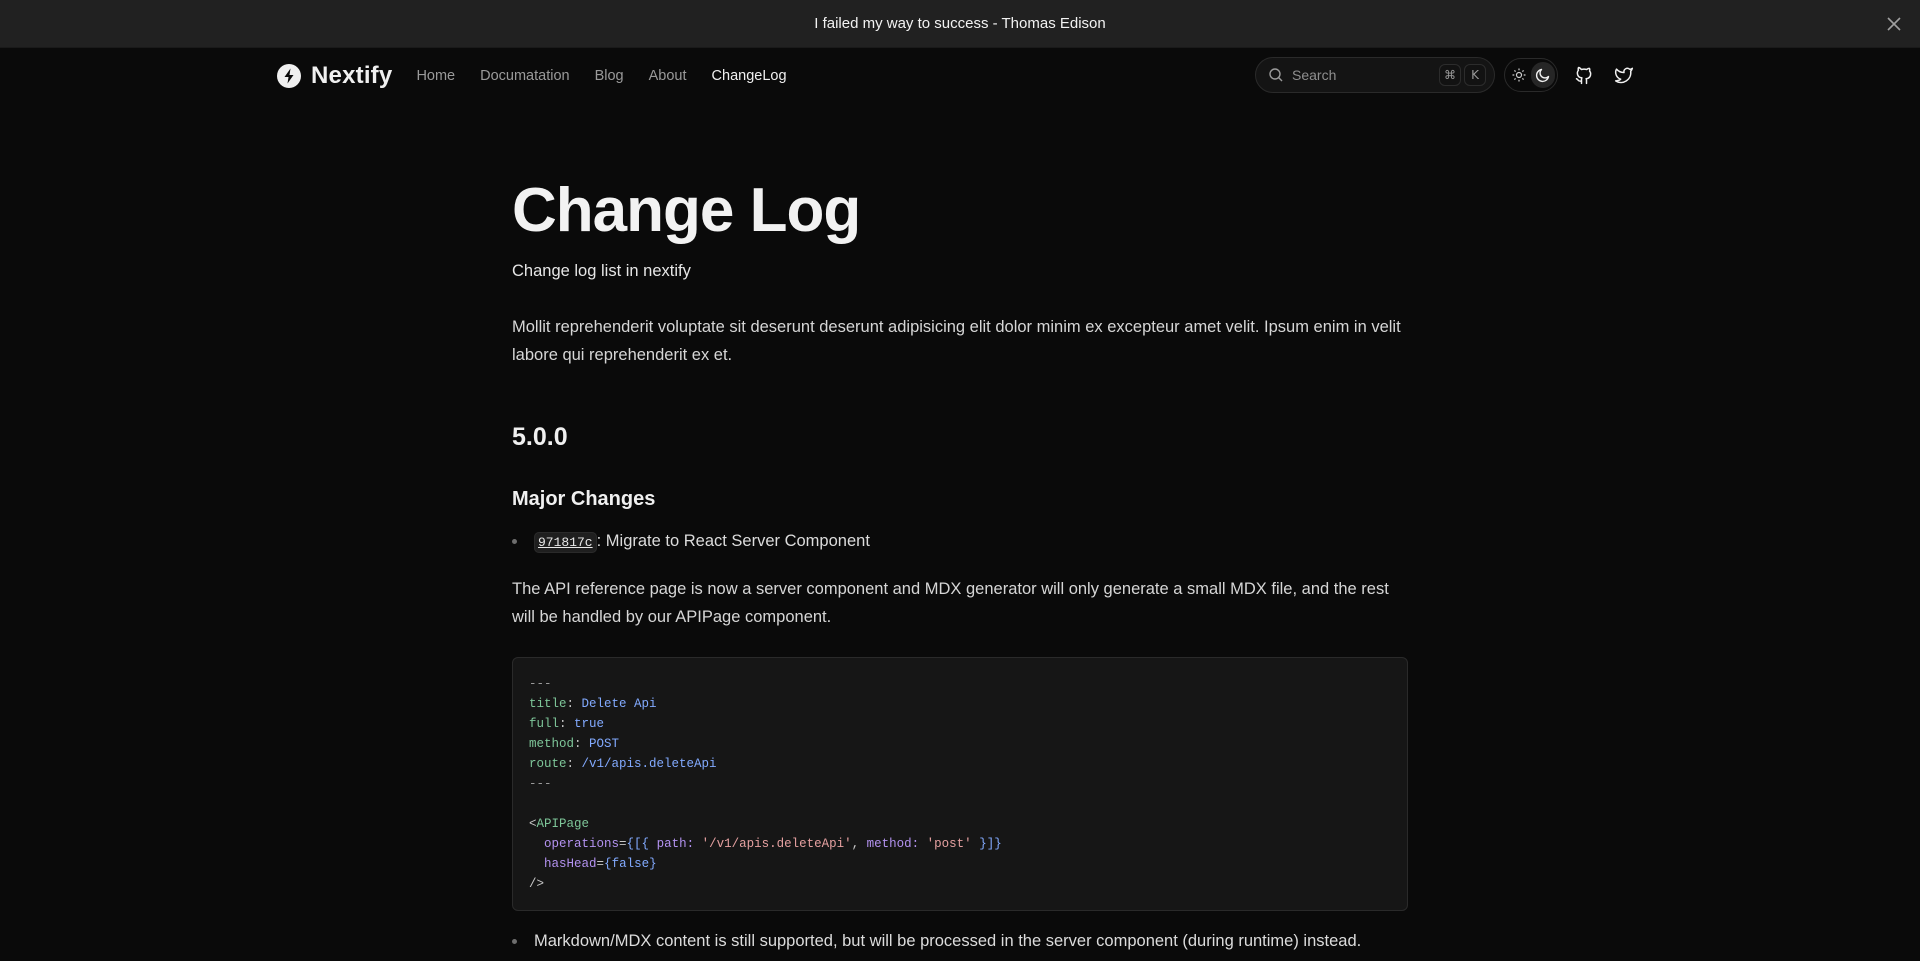  What do you see at coordinates (582, 844) in the screenshot?
I see `code-attr: operations` at bounding box center [582, 844].